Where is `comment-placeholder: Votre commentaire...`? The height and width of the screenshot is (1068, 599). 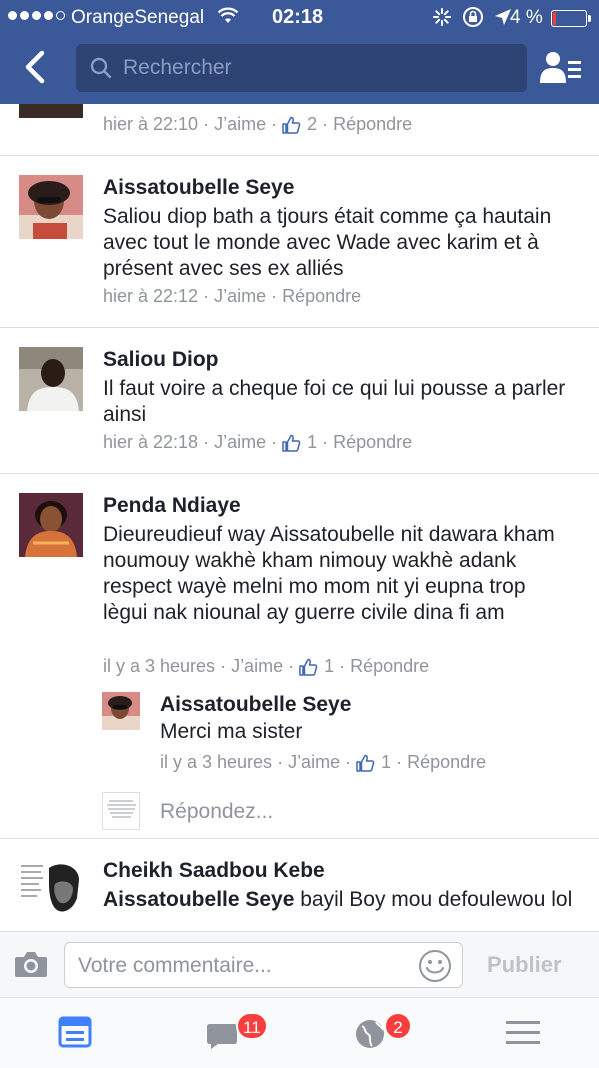 comment-placeholder: Votre commentaire... is located at coordinates (175, 965).